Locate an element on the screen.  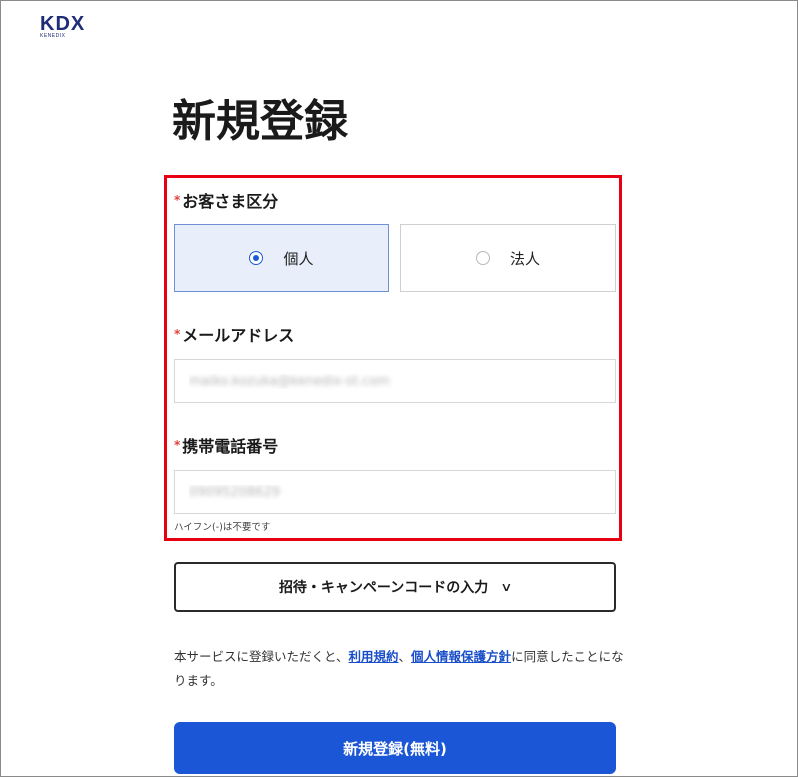
radio-option-corporate: 法人 is located at coordinates (508, 258).